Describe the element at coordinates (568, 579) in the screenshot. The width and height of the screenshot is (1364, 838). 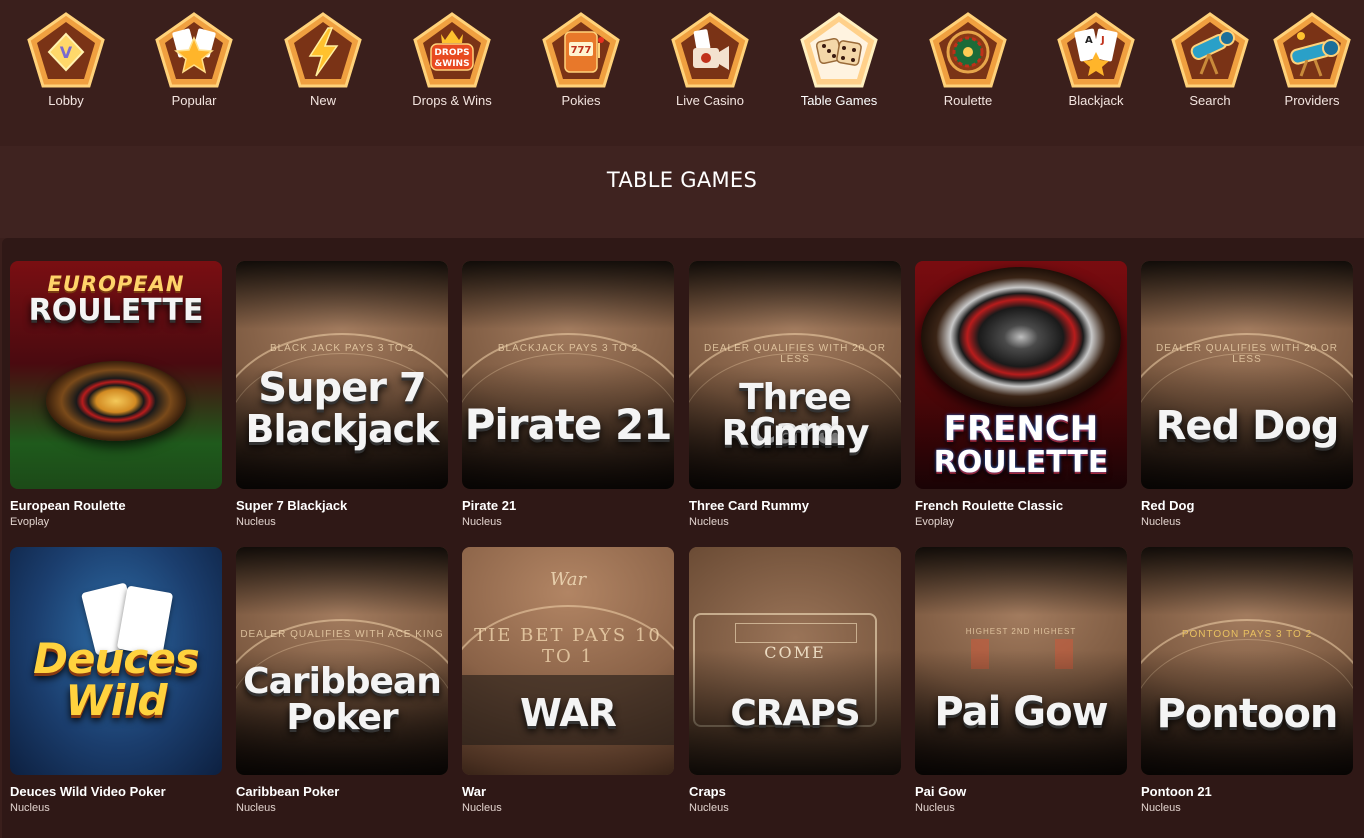
I see `felt-title: War` at that location.